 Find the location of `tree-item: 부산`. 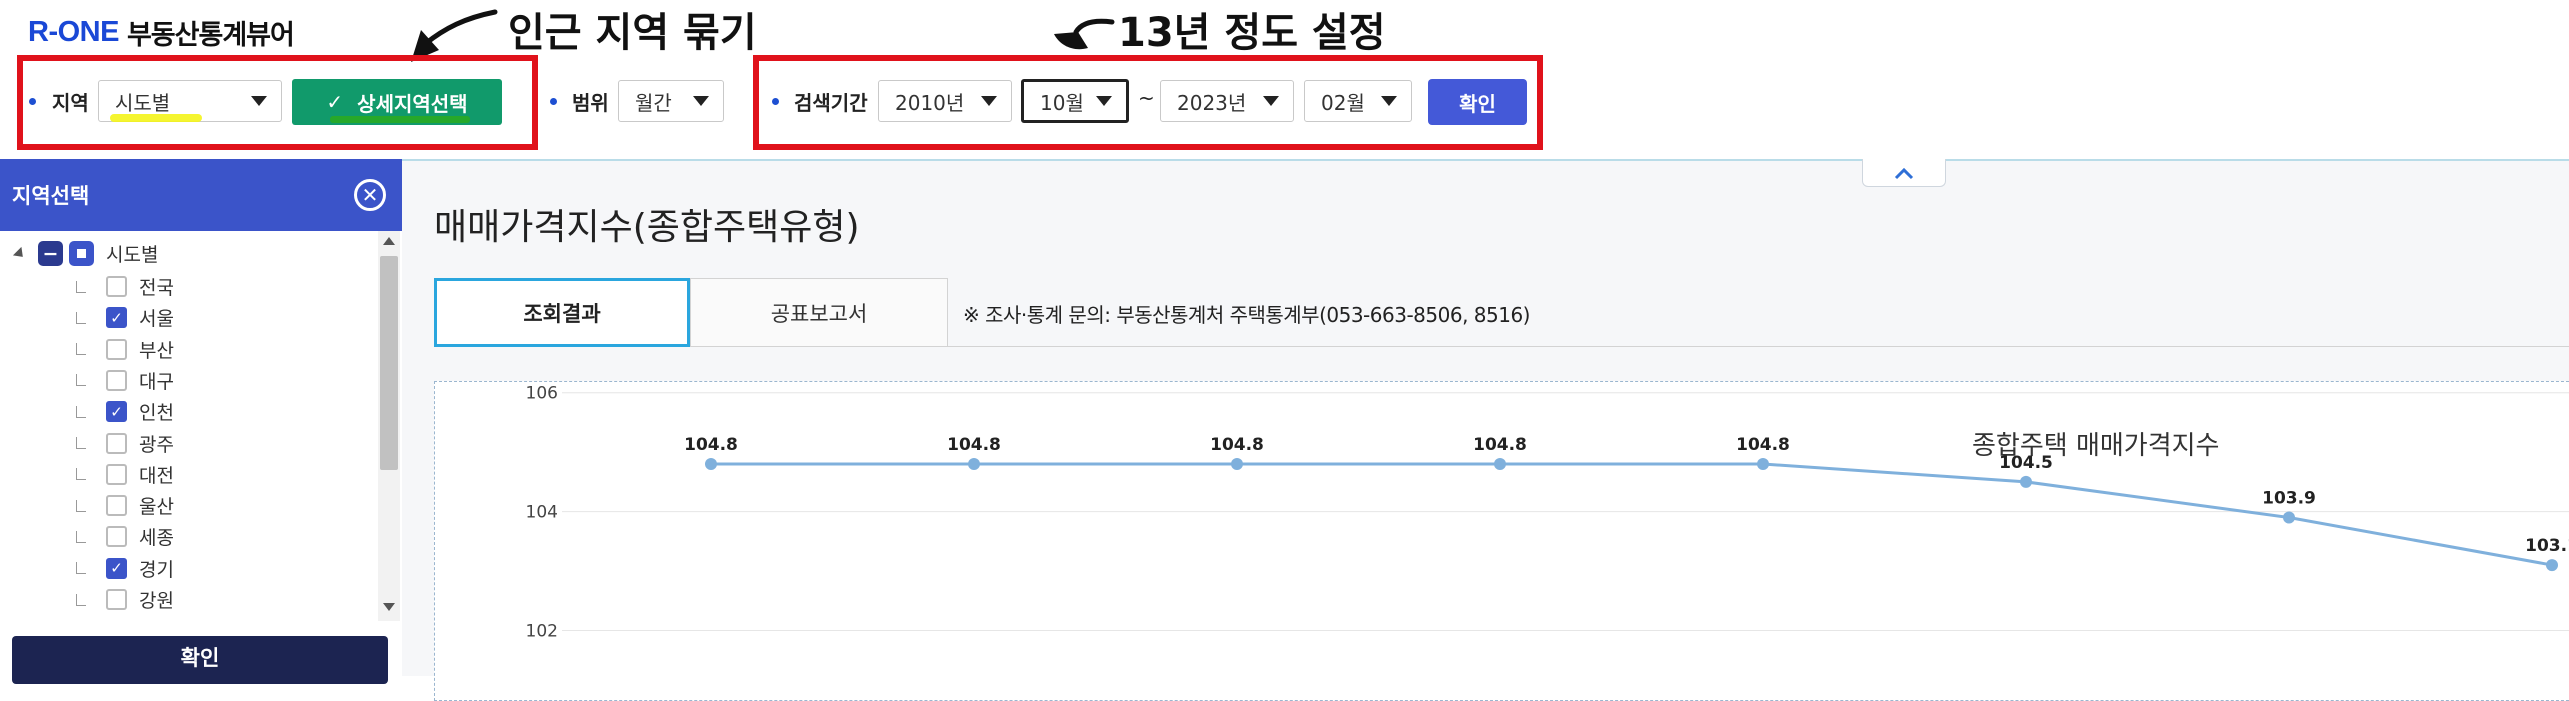

tree-item: 부산 is located at coordinates (125, 349).